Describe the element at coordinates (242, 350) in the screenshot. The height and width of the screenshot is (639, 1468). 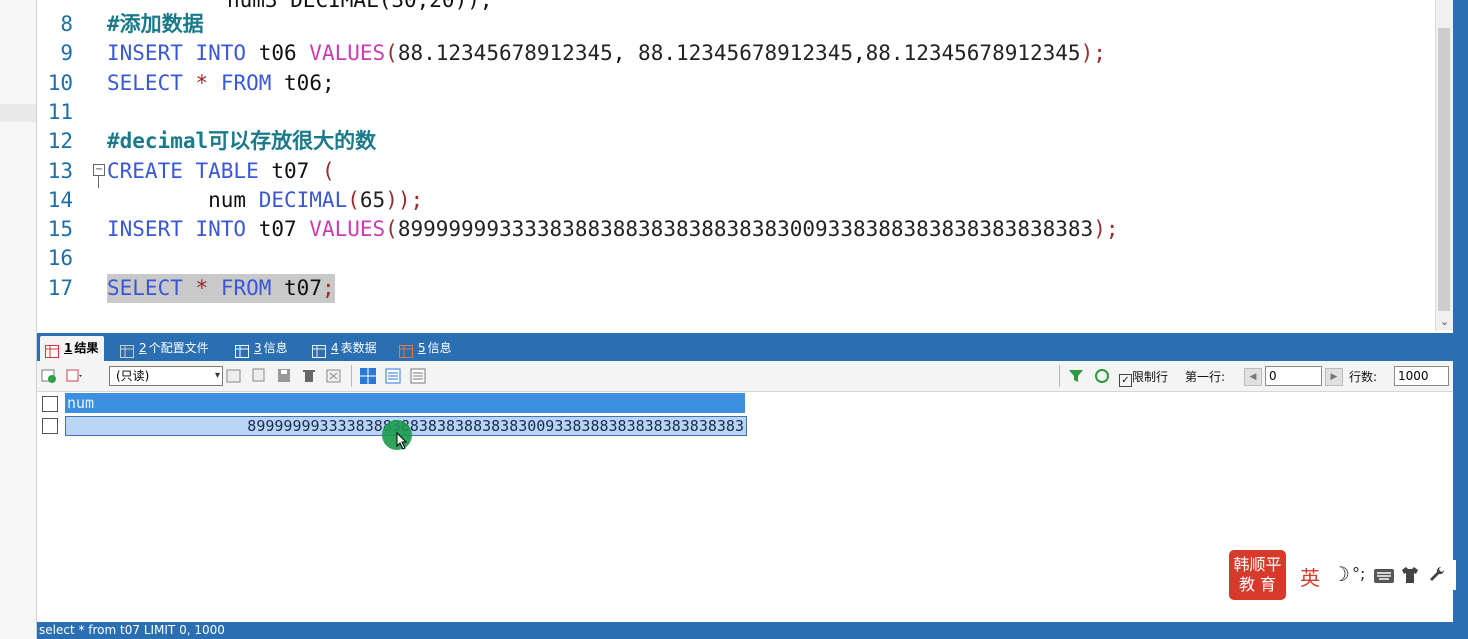
I see `info-icon` at that location.